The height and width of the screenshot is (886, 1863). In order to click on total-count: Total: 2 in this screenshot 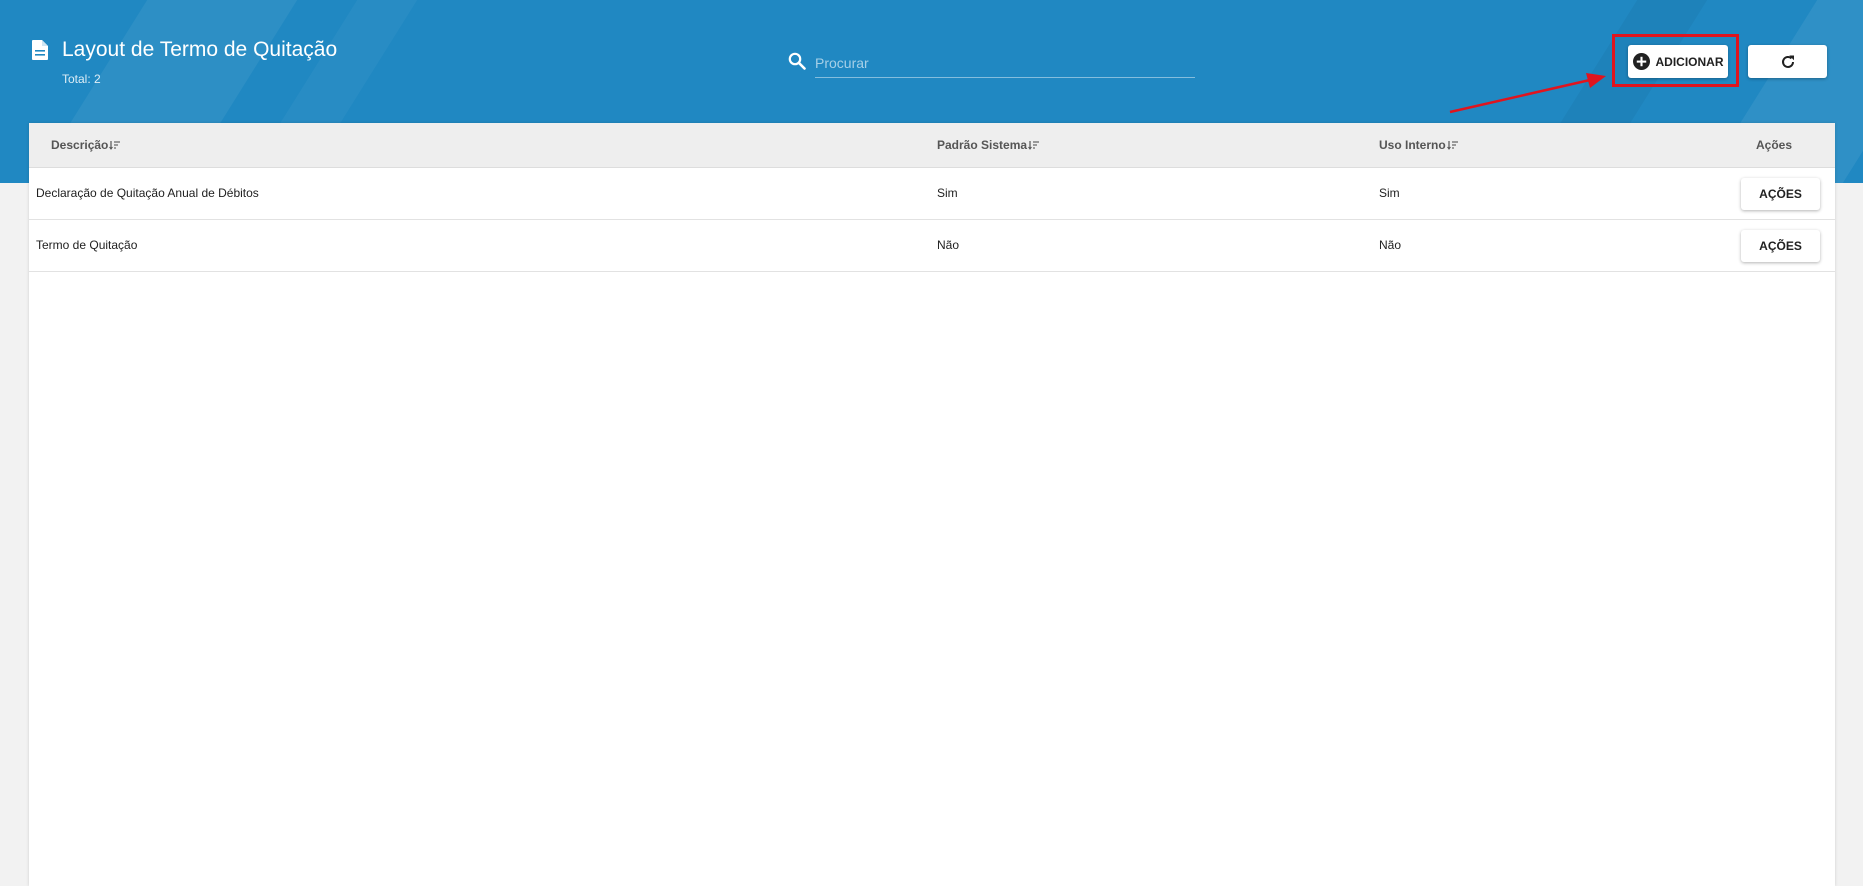, I will do `click(81, 79)`.